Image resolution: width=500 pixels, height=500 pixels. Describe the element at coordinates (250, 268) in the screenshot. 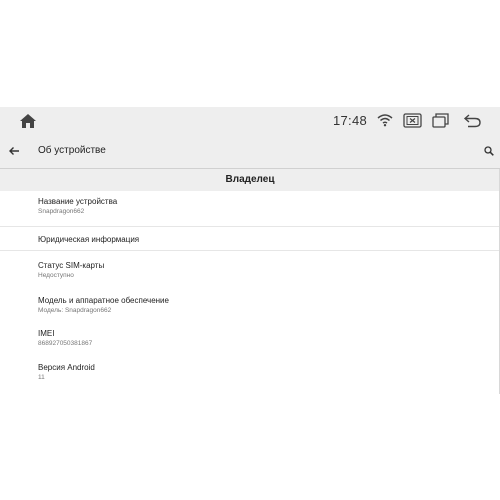

I see `list-item-sim-status: Статус SIM-карты Недоступно` at that location.